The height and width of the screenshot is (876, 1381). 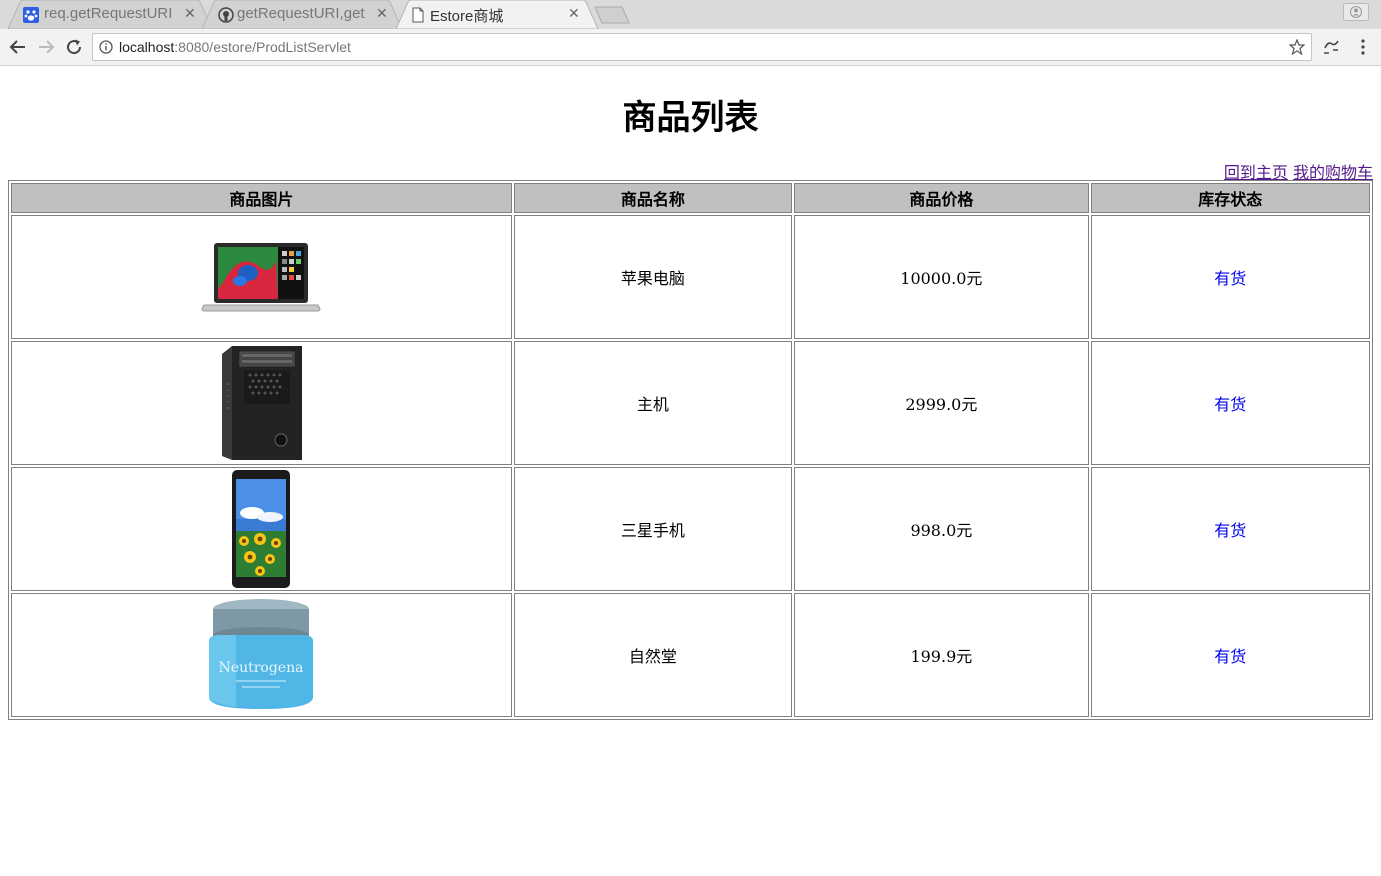 I want to click on tab-title: req.getRequestURI, so click(x=108, y=13).